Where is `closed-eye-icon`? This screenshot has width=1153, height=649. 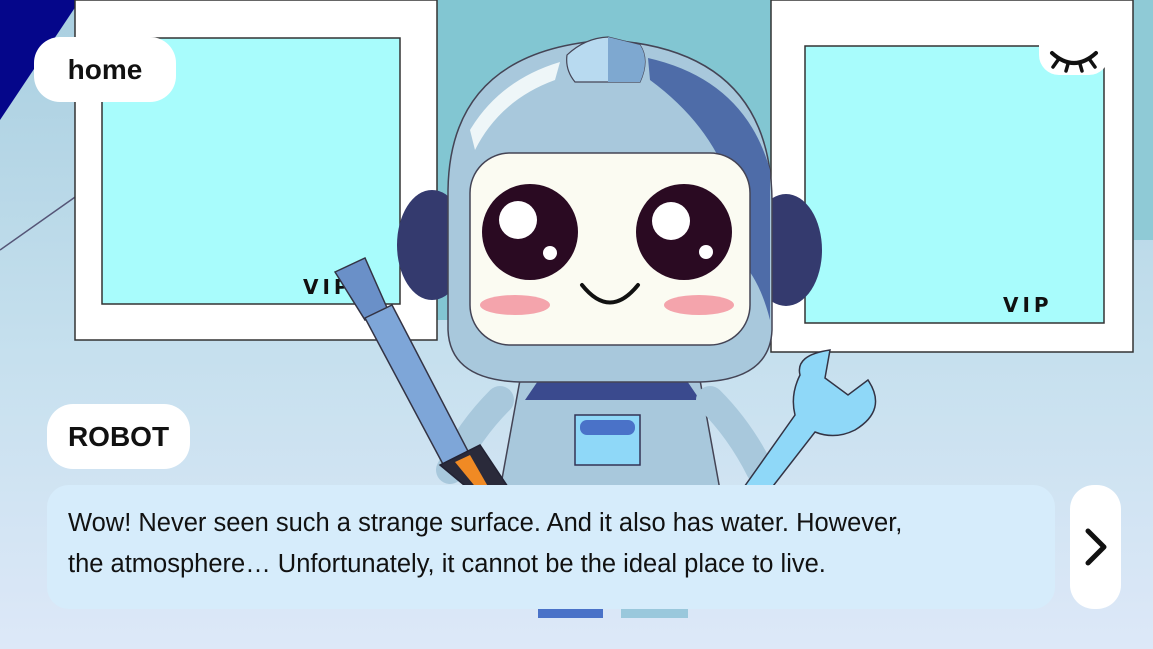 closed-eye-icon is located at coordinates (1074, 61).